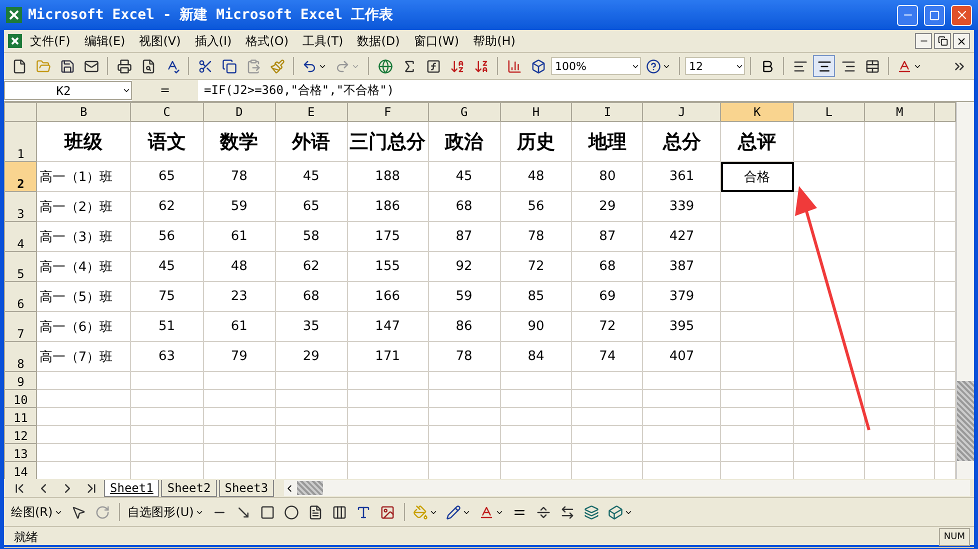  What do you see at coordinates (387, 327) in the screenshot?
I see `table-cell: 147` at bounding box center [387, 327].